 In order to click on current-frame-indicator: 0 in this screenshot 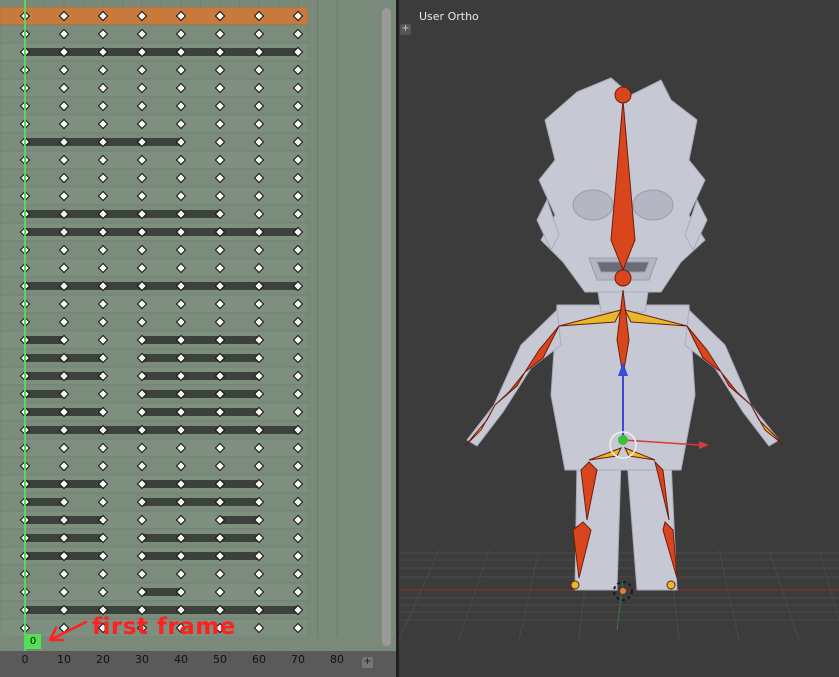, I will do `click(33, 641)`.